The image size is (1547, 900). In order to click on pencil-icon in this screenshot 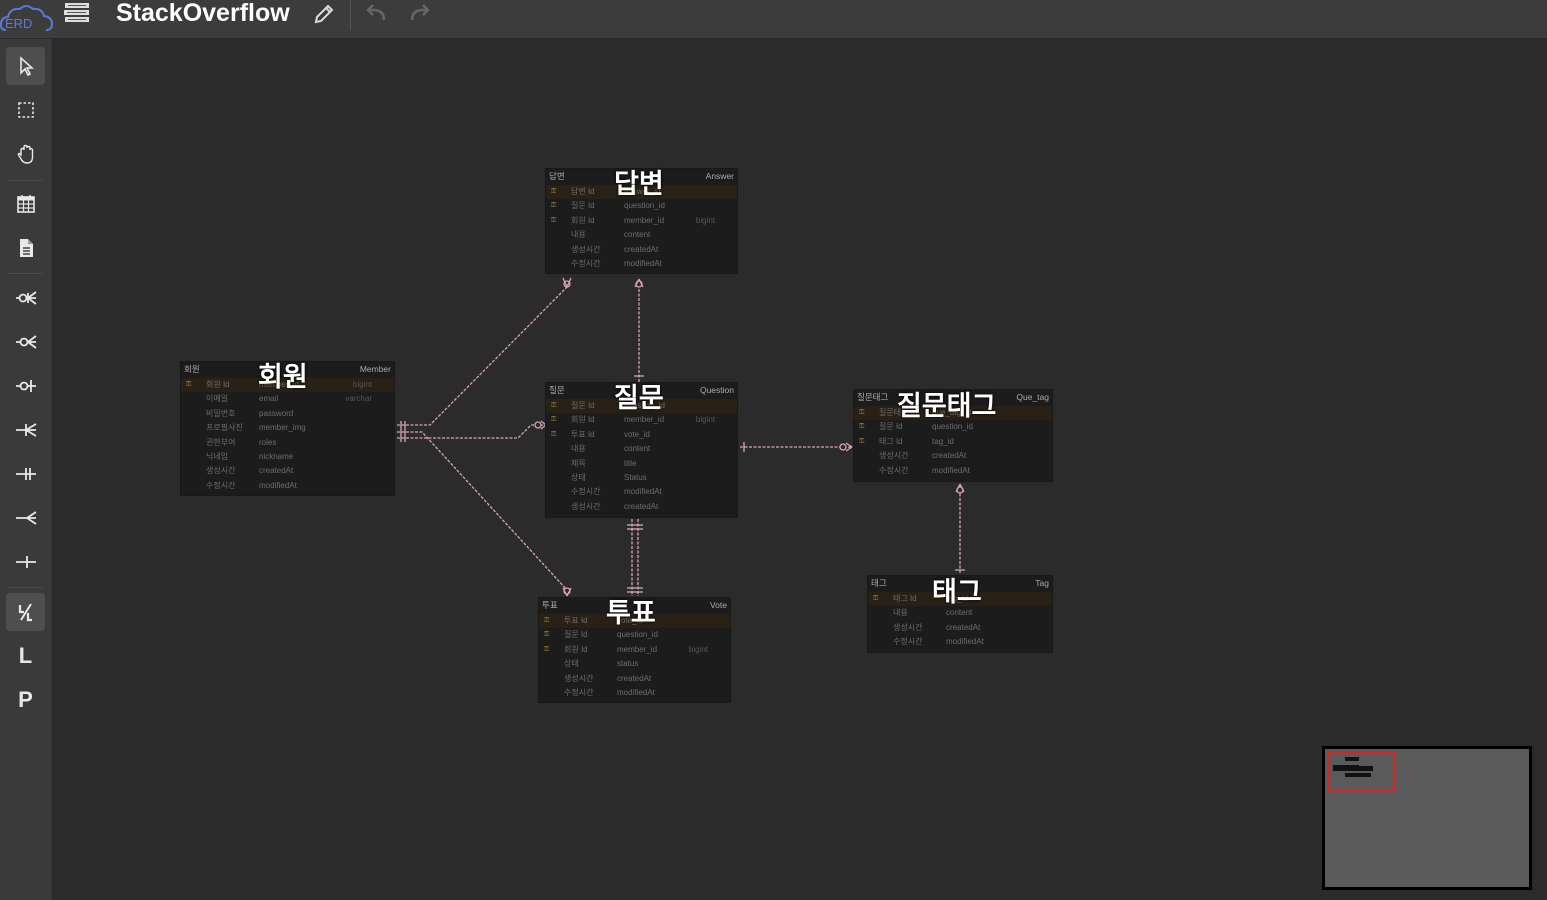, I will do `click(324, 14)`.